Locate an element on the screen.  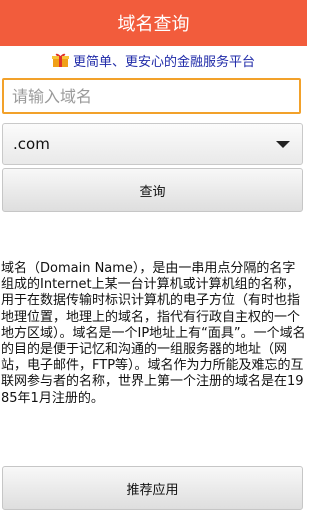
recommend-apps-label: 推荐应用 is located at coordinates (152, 490).